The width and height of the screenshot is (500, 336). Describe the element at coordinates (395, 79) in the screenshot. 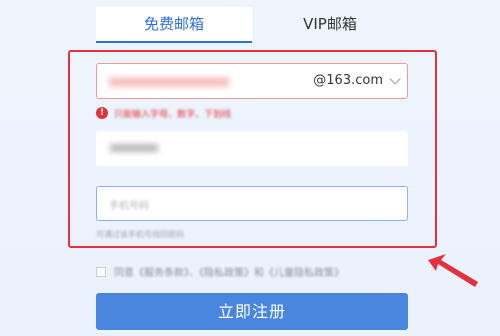

I see `chevron-down-icon` at that location.